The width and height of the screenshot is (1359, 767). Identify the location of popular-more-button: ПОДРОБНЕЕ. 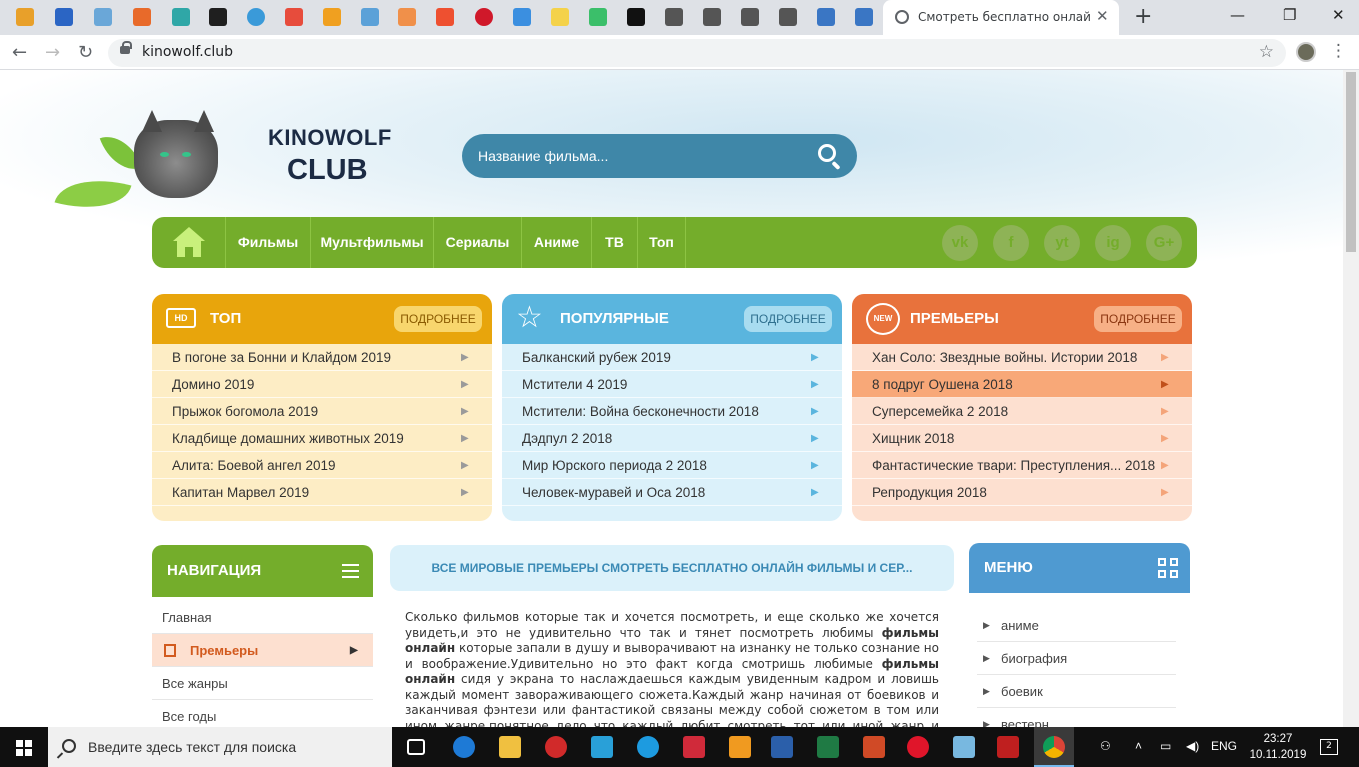
(788, 319).